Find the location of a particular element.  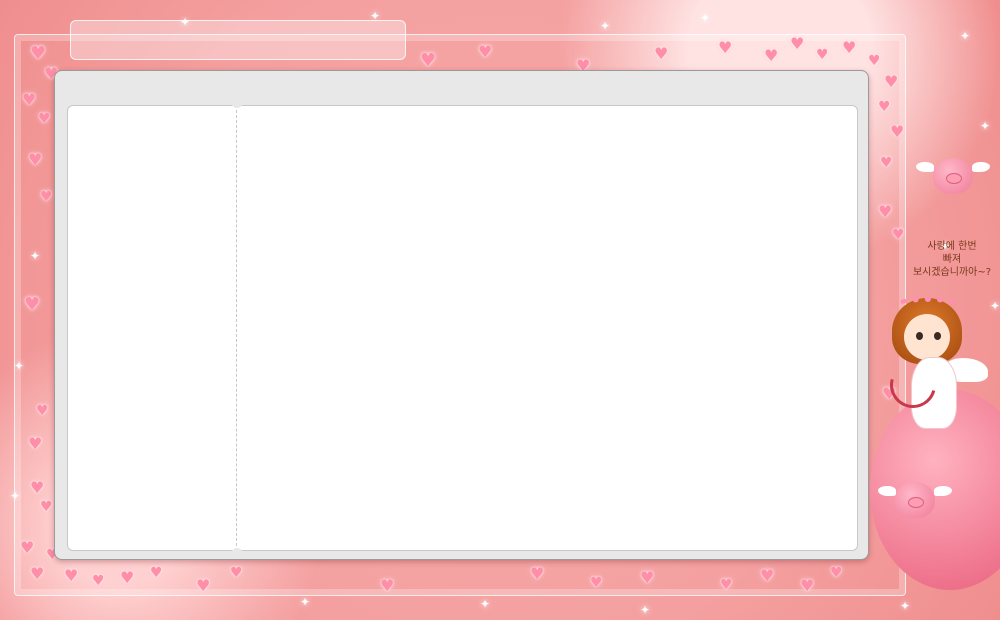

flying-pig-icon is located at coordinates (953, 176).